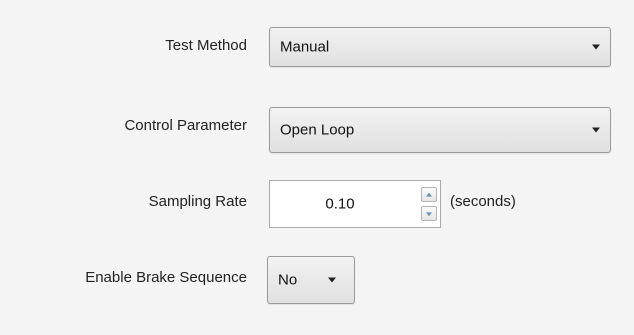  I want to click on spin-up-button, so click(429, 194).